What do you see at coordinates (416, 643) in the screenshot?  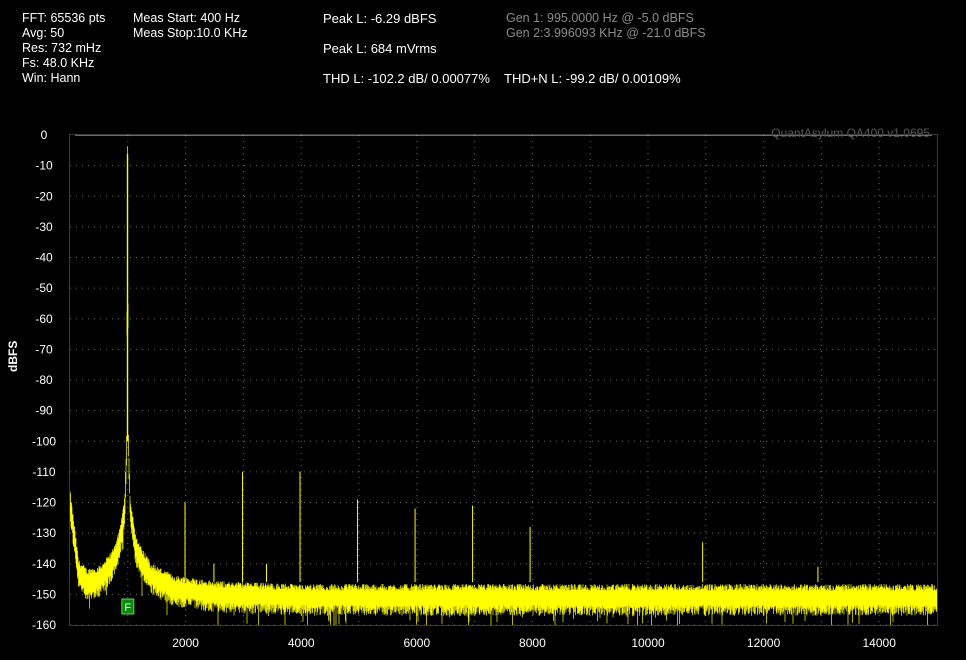 I see `x-tick-label: 6000` at bounding box center [416, 643].